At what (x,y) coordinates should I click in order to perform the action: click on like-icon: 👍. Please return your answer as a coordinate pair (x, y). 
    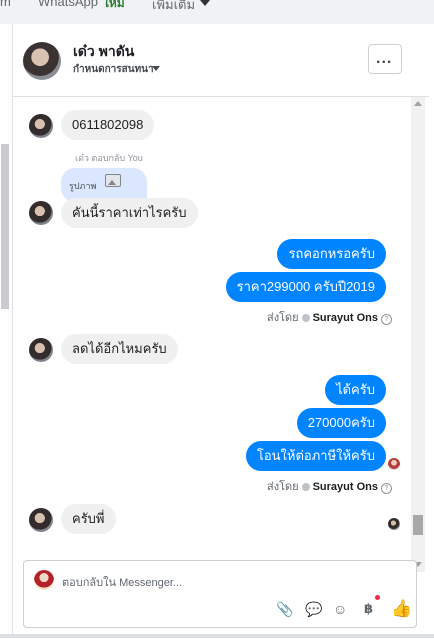
    Looking at the image, I should click on (401, 609).